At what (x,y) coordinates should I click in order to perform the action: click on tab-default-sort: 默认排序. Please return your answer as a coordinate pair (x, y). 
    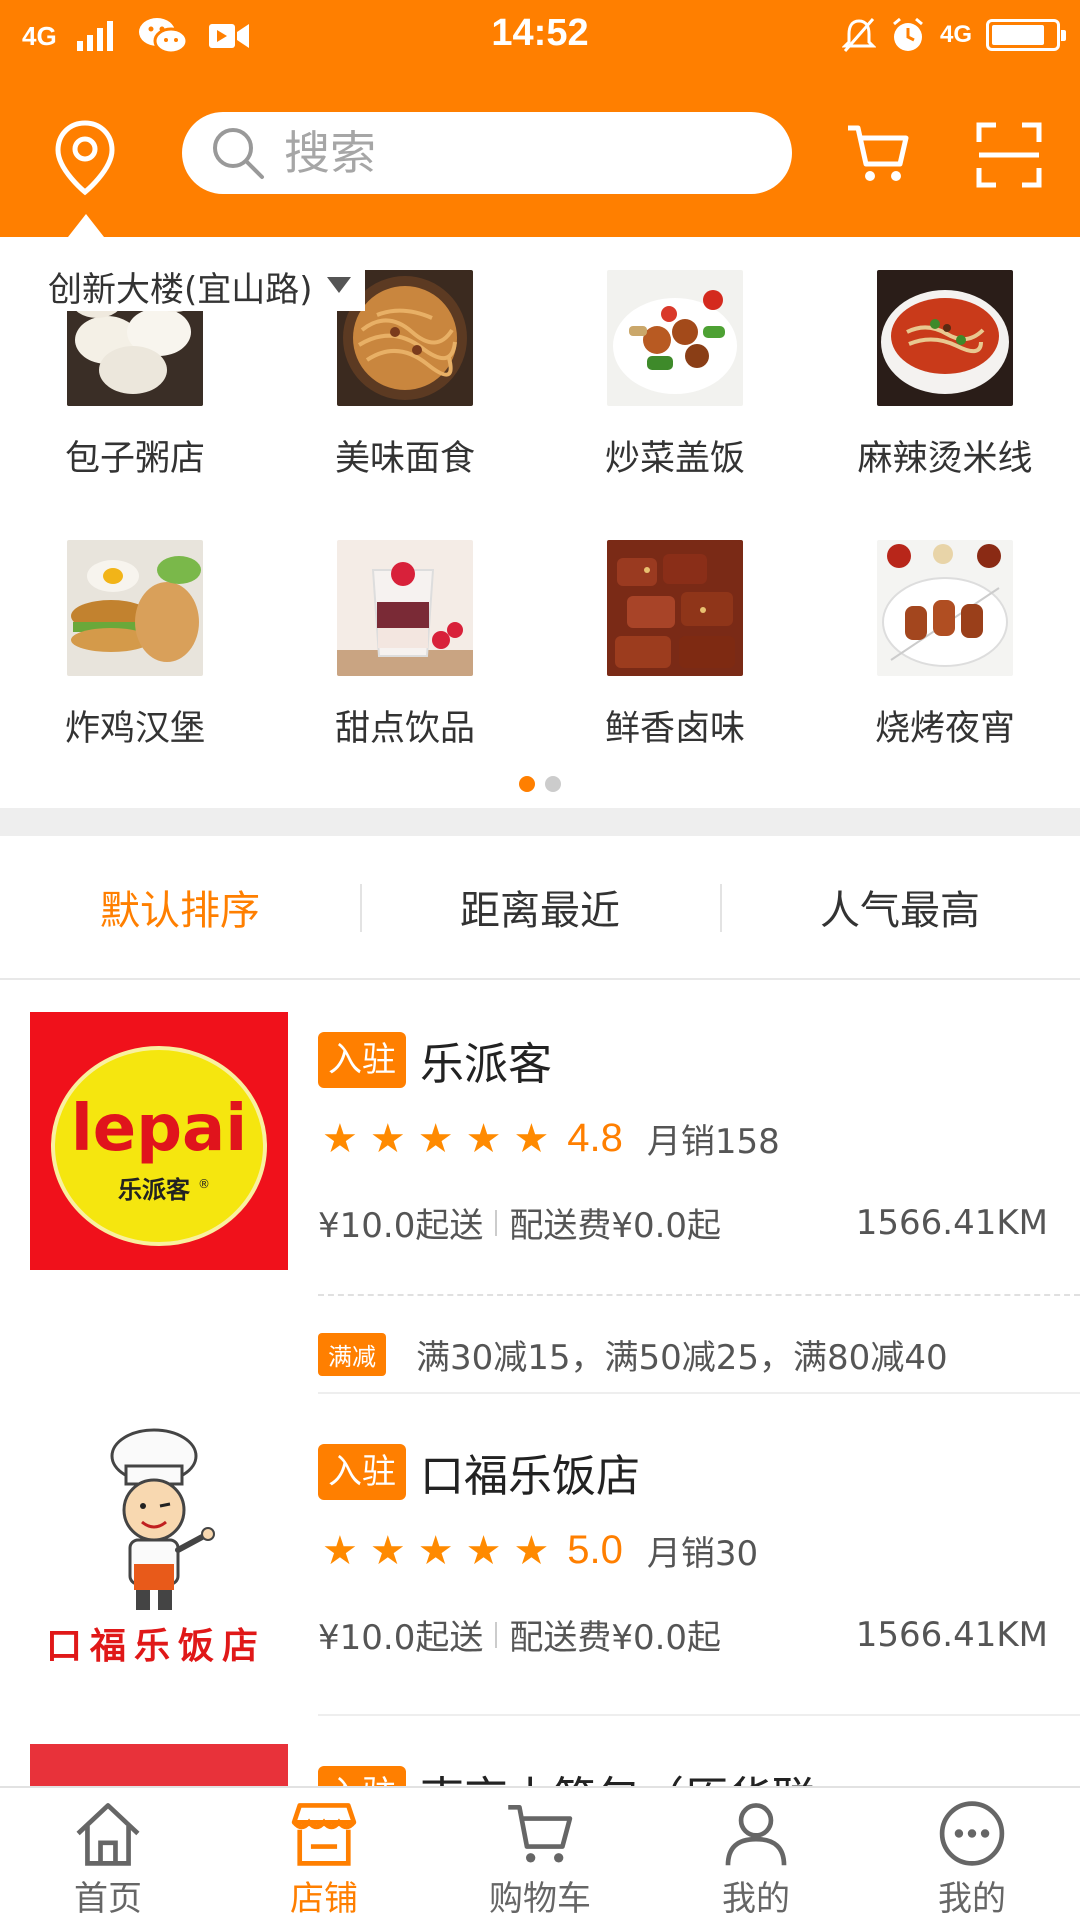
    Looking at the image, I should click on (180, 907).